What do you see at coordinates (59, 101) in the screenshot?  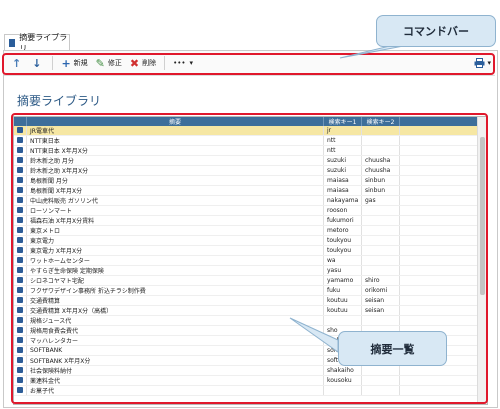 I see `page-title: 摘要ライブラリ` at bounding box center [59, 101].